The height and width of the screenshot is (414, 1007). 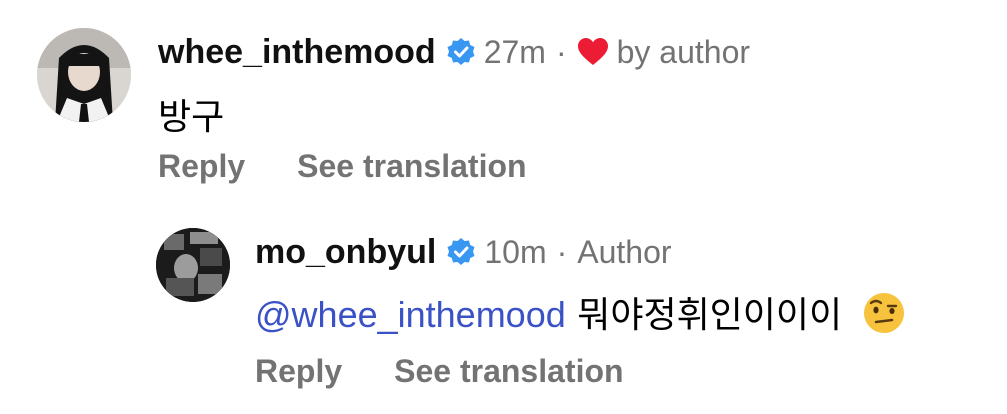 I want to click on heart-icon, so click(x=592, y=51).